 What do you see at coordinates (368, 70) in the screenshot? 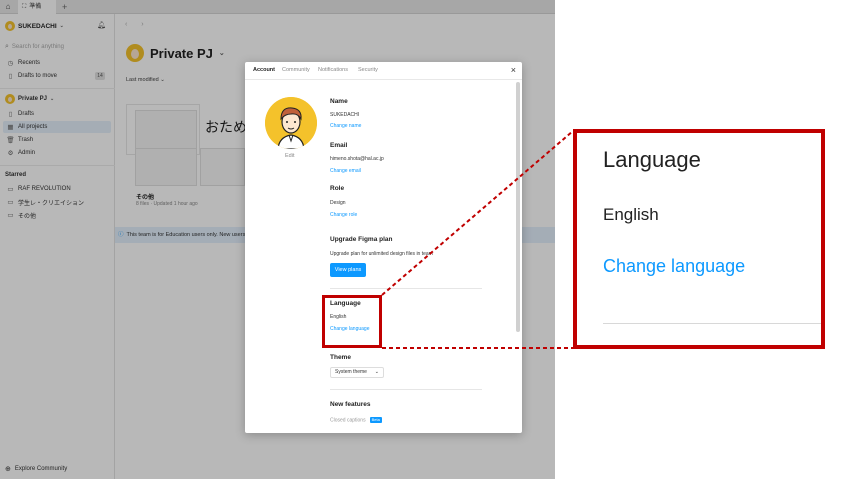
I see `tab-security: Security` at bounding box center [368, 70].